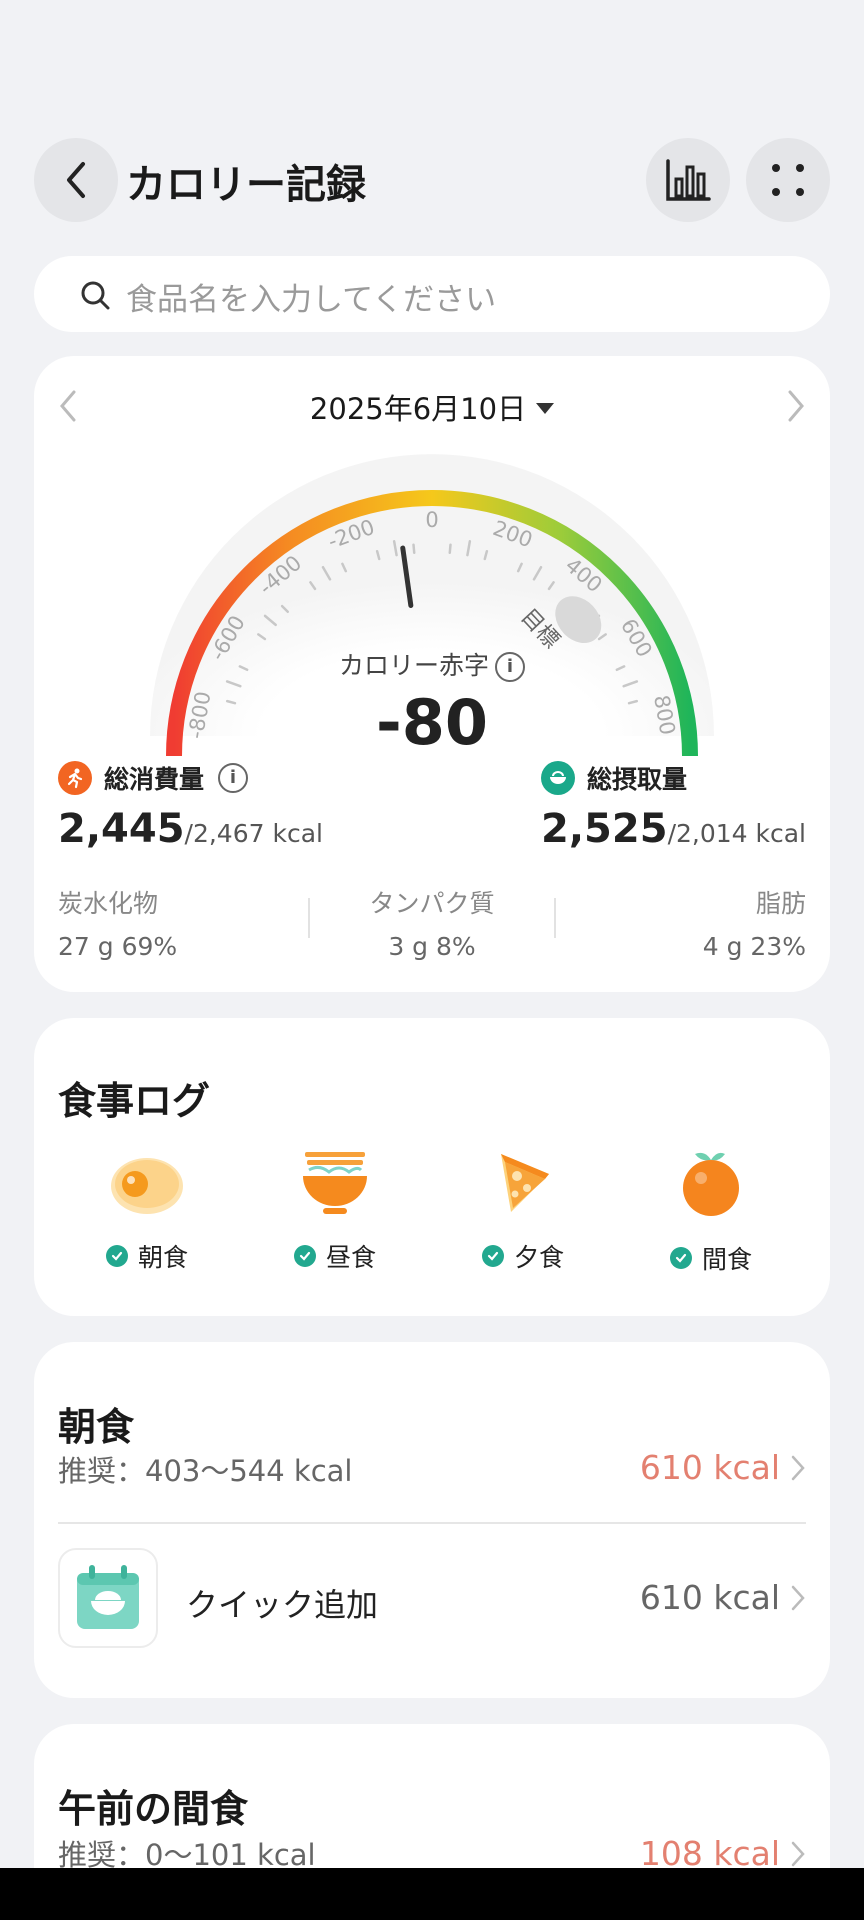 Image resolution: width=864 pixels, height=1920 pixels. I want to click on meal-log-title: 食事ログ, so click(134, 1101).